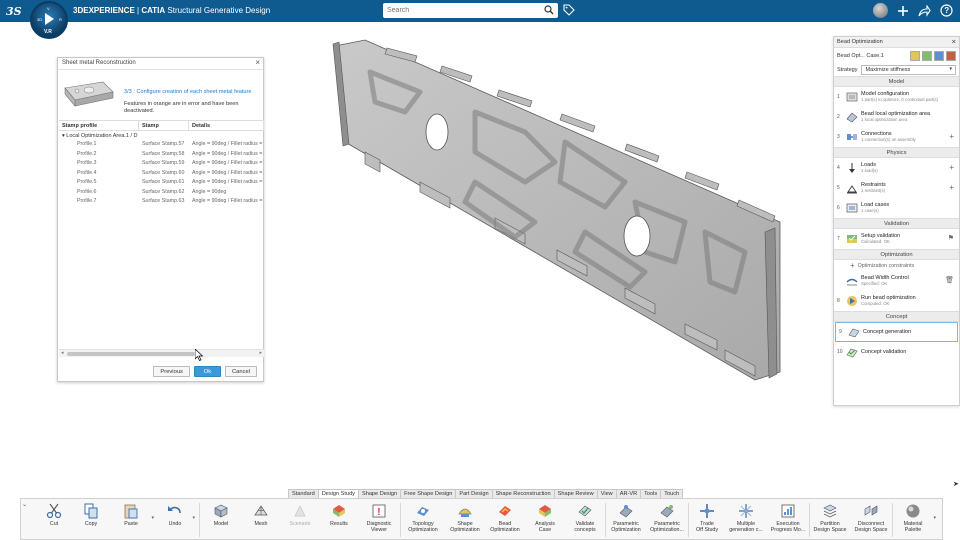 The width and height of the screenshot is (960, 540). Describe the element at coordinates (951, 136) in the screenshot. I see `add-connection-icon: +` at that location.